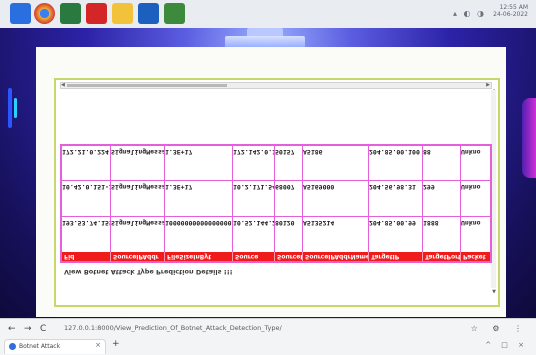 This screenshot has width=536, height=355. What do you see at coordinates (86, 187) in the screenshot?
I see `cell-text: 10.42.0.151-213.160.5-10250-443-6` at bounding box center [86, 187].